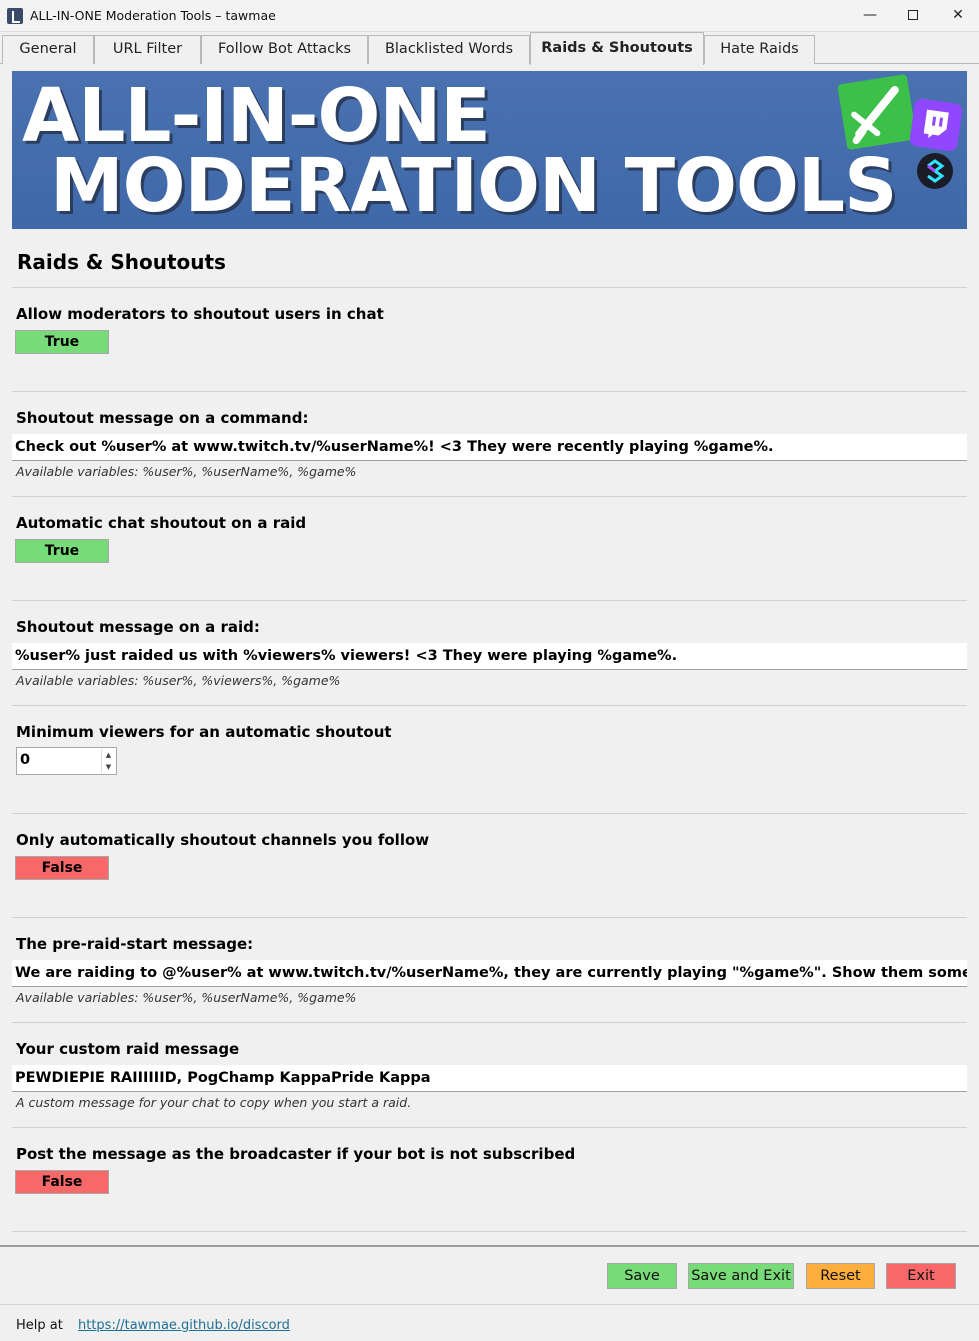  What do you see at coordinates (15, 16) in the screenshot?
I see `app-icon` at bounding box center [15, 16].